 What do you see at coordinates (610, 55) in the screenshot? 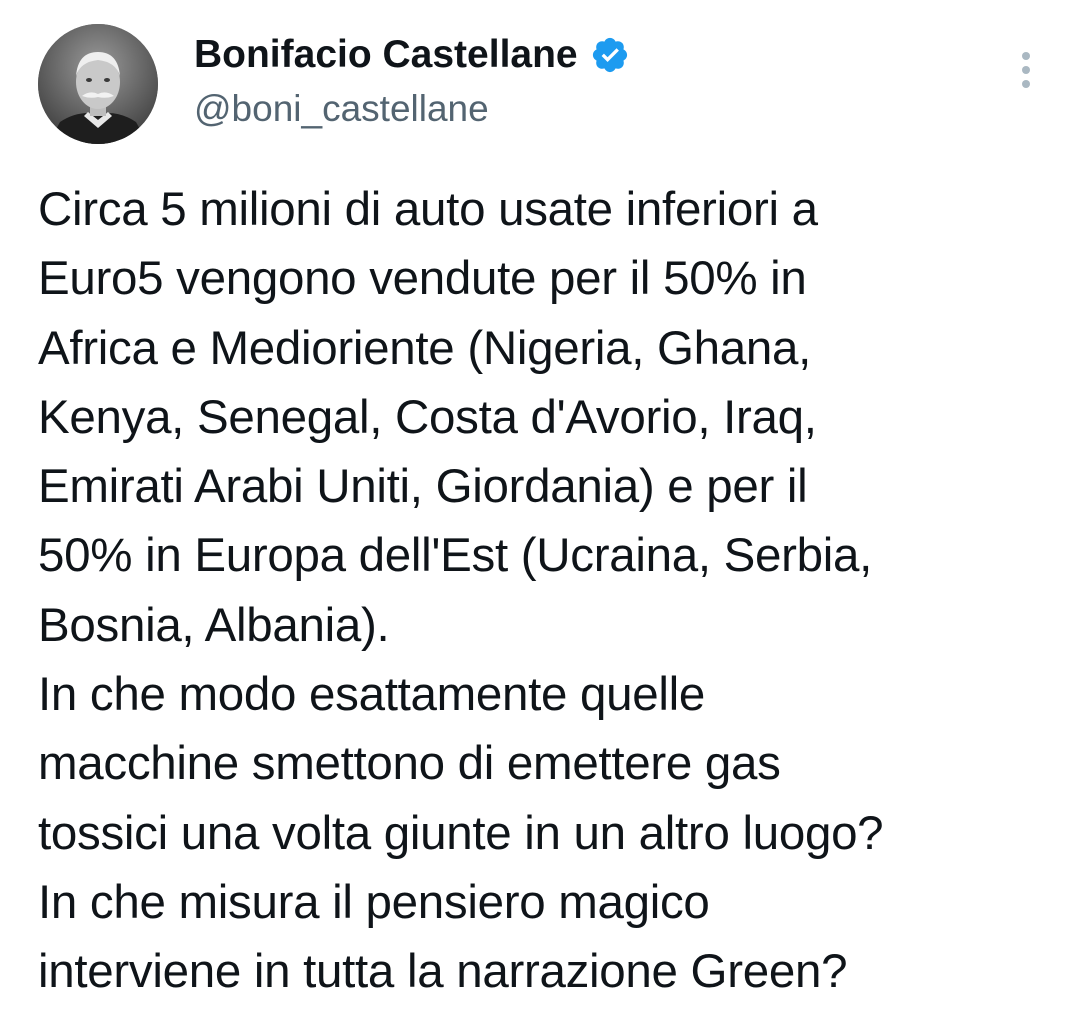
I see `verified-badge-icon` at bounding box center [610, 55].